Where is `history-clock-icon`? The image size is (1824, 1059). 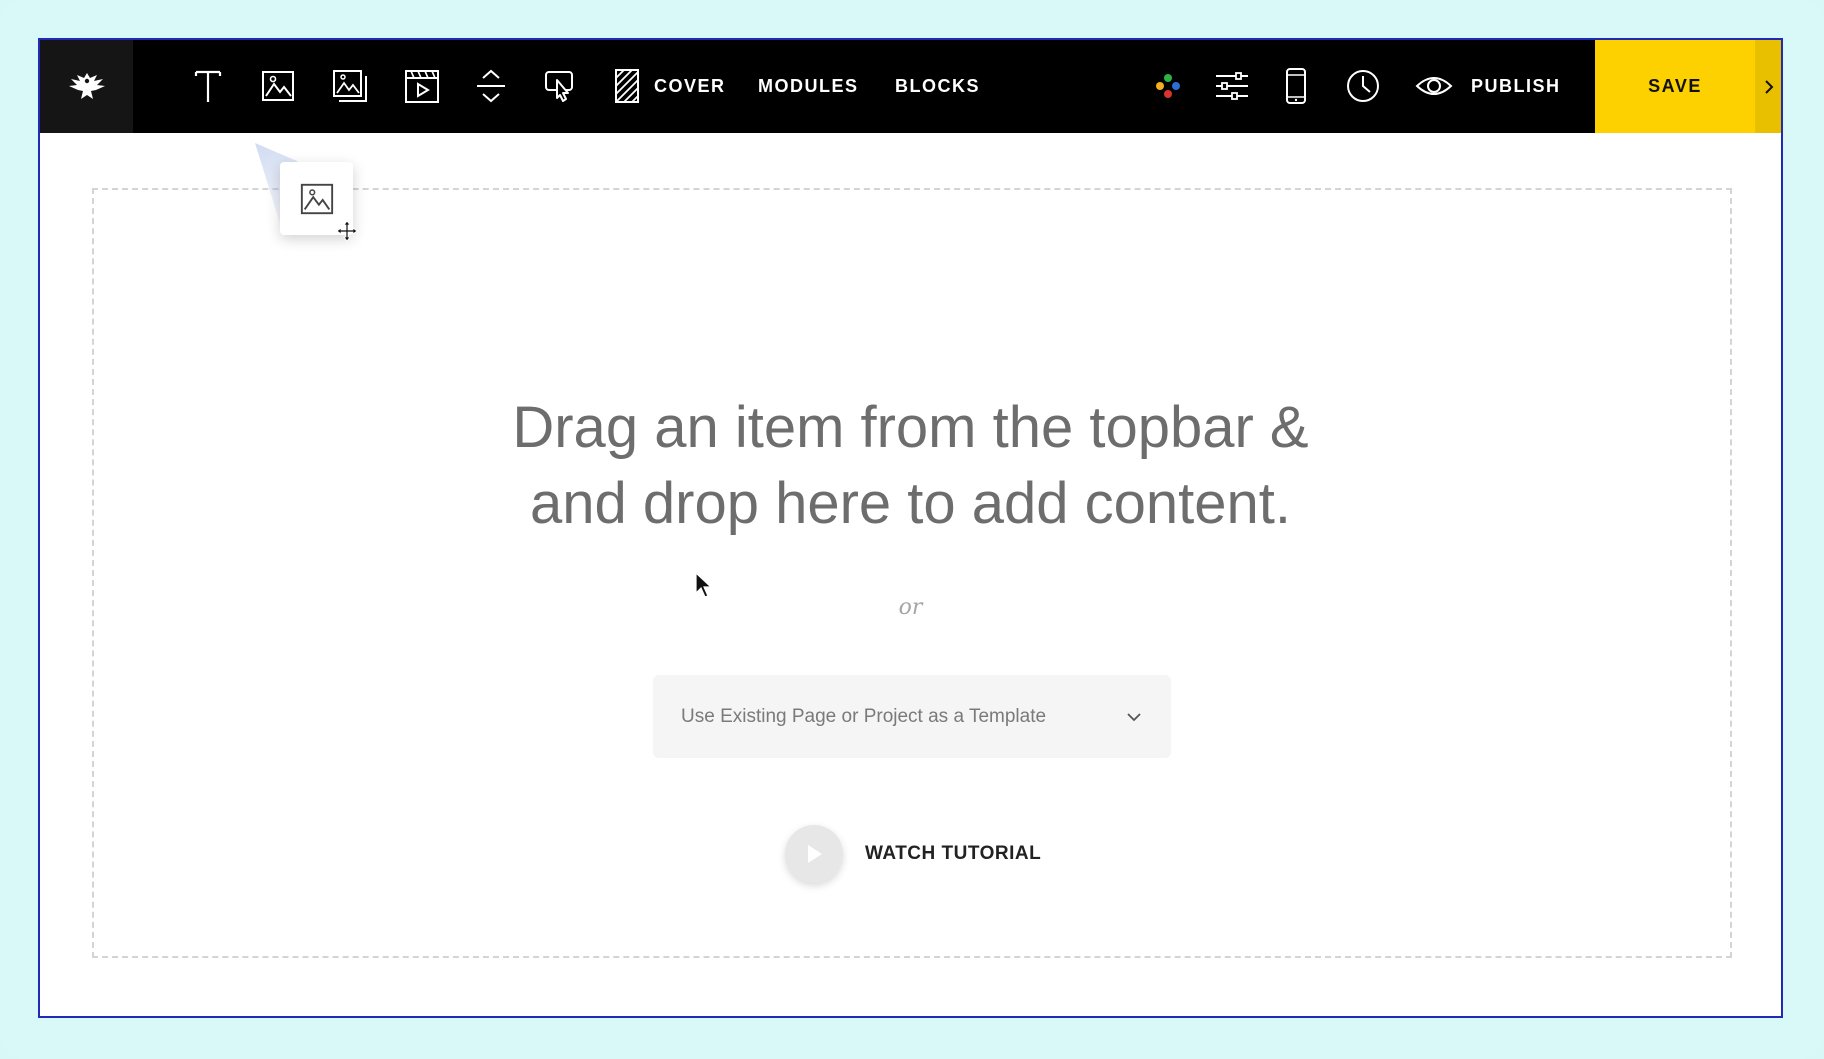 history-clock-icon is located at coordinates (1363, 86).